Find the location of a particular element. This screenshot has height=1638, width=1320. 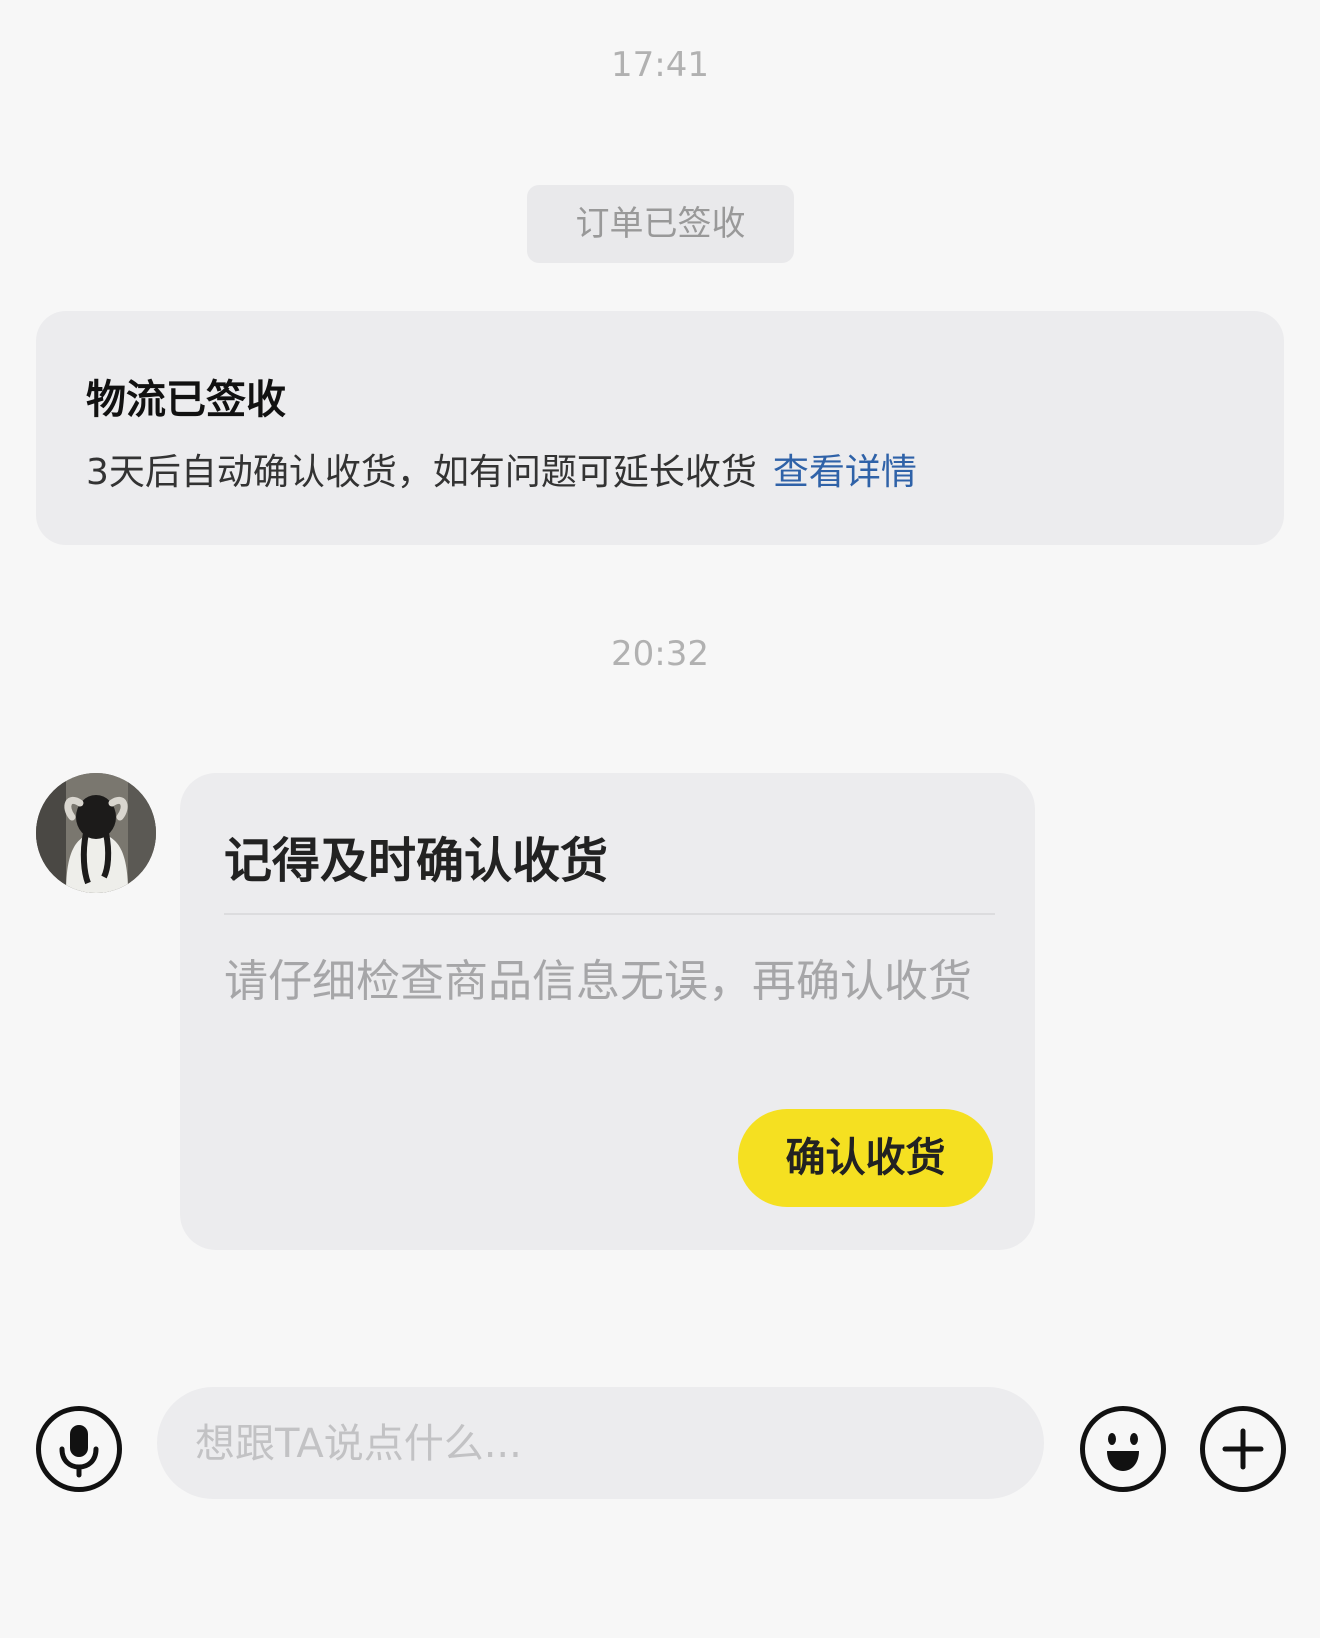

voice-button is located at coordinates (79, 1449).